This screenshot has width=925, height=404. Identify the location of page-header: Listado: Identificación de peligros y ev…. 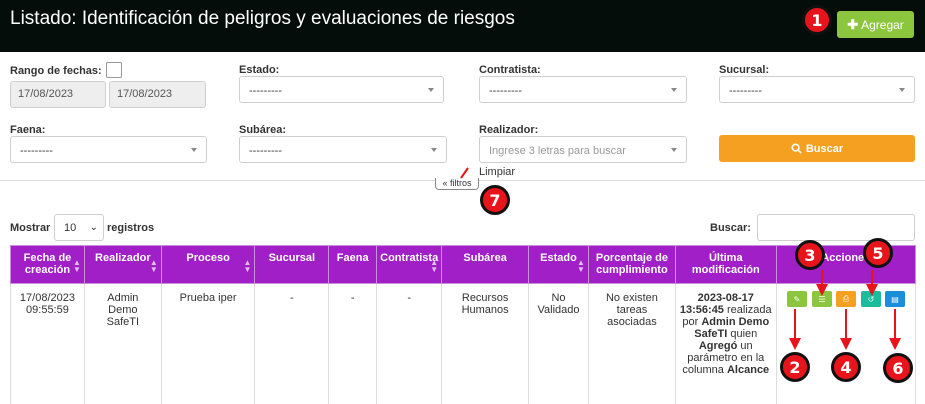
(462, 26).